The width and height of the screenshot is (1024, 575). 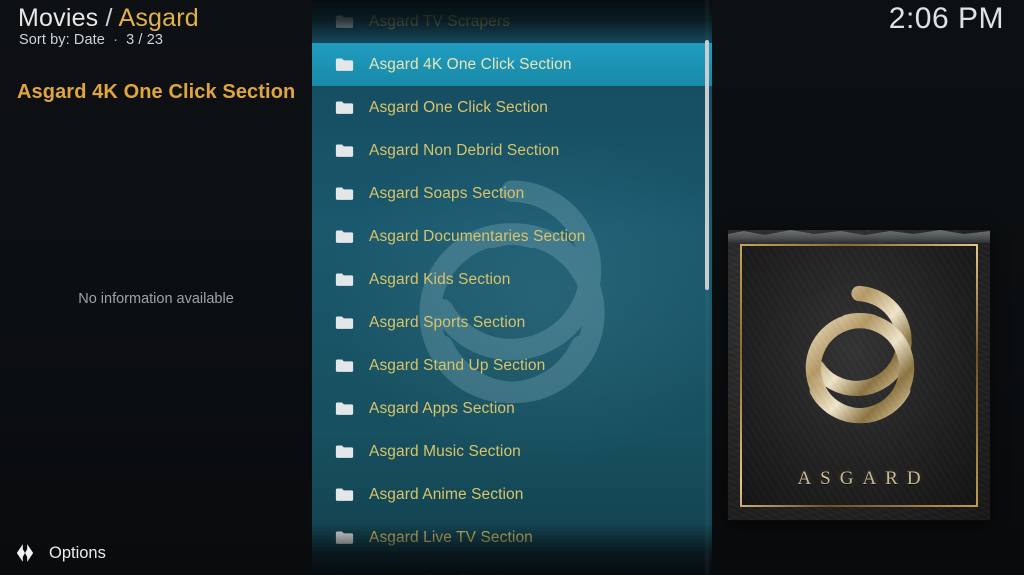 I want to click on selected-item-title: Asgard 4K One Click Section, so click(x=156, y=92).